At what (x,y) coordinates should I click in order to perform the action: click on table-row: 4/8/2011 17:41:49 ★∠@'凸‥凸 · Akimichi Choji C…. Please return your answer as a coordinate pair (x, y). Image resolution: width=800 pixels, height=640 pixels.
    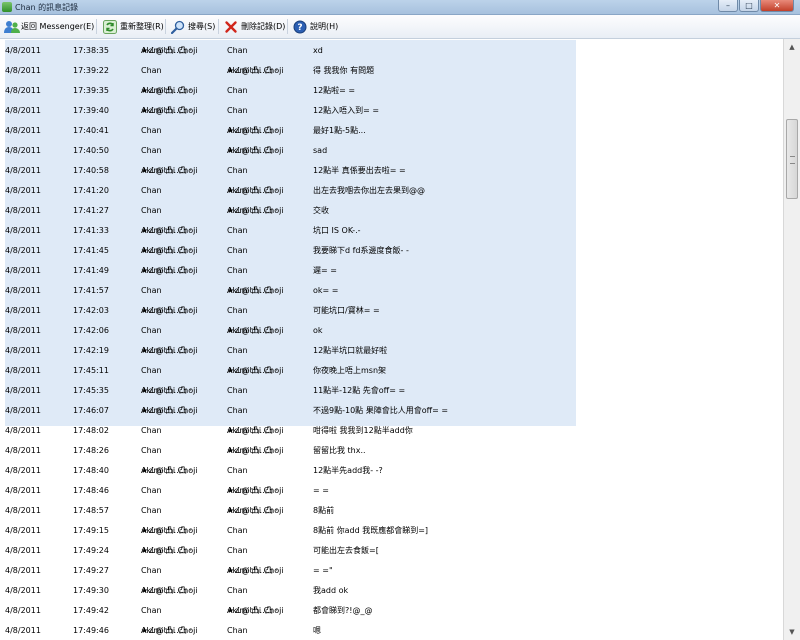
    Looking at the image, I should click on (391, 270).